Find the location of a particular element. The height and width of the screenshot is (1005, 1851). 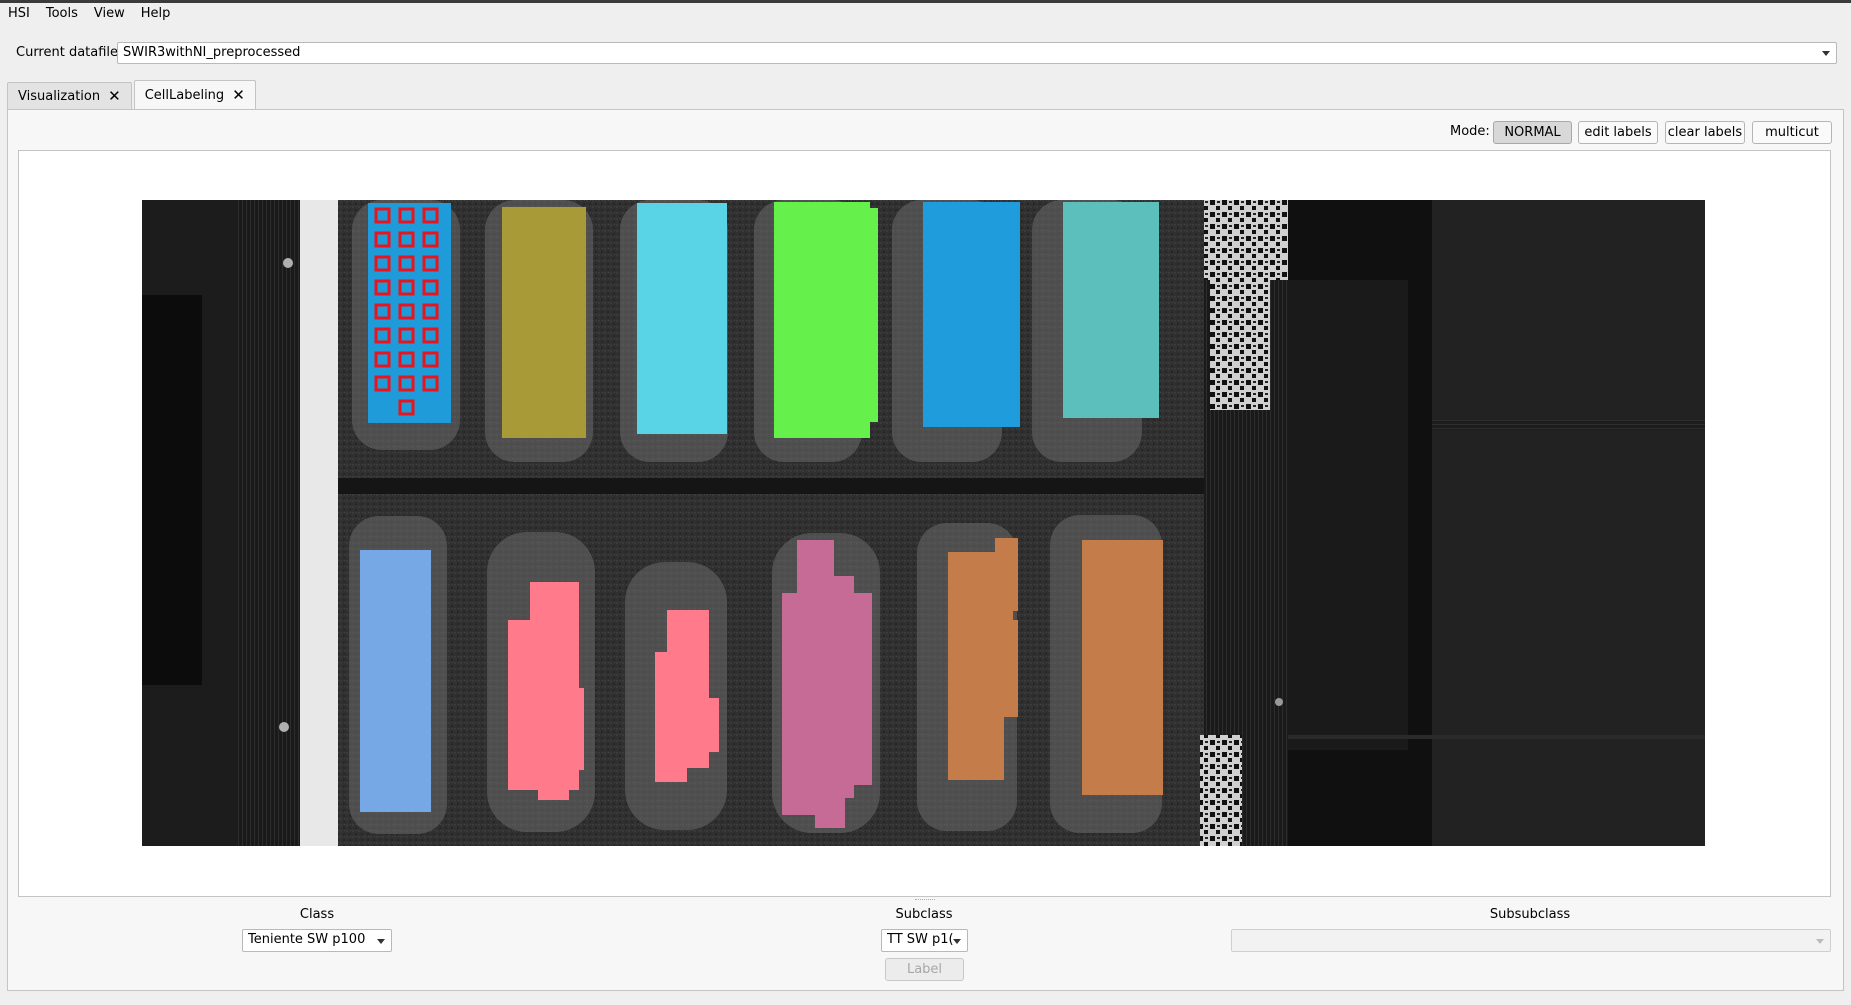

menu-hsi: HSI is located at coordinates (19, 13).